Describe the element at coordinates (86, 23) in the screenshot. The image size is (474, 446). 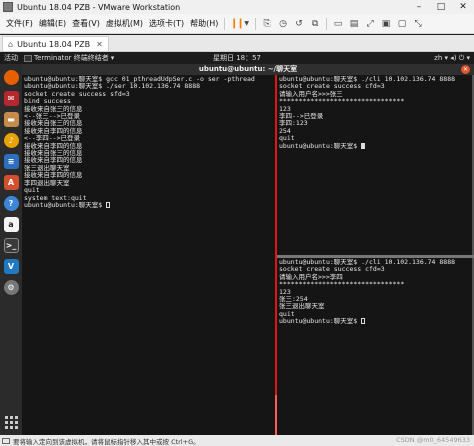
I see `menu-view: 查看(V)` at that location.